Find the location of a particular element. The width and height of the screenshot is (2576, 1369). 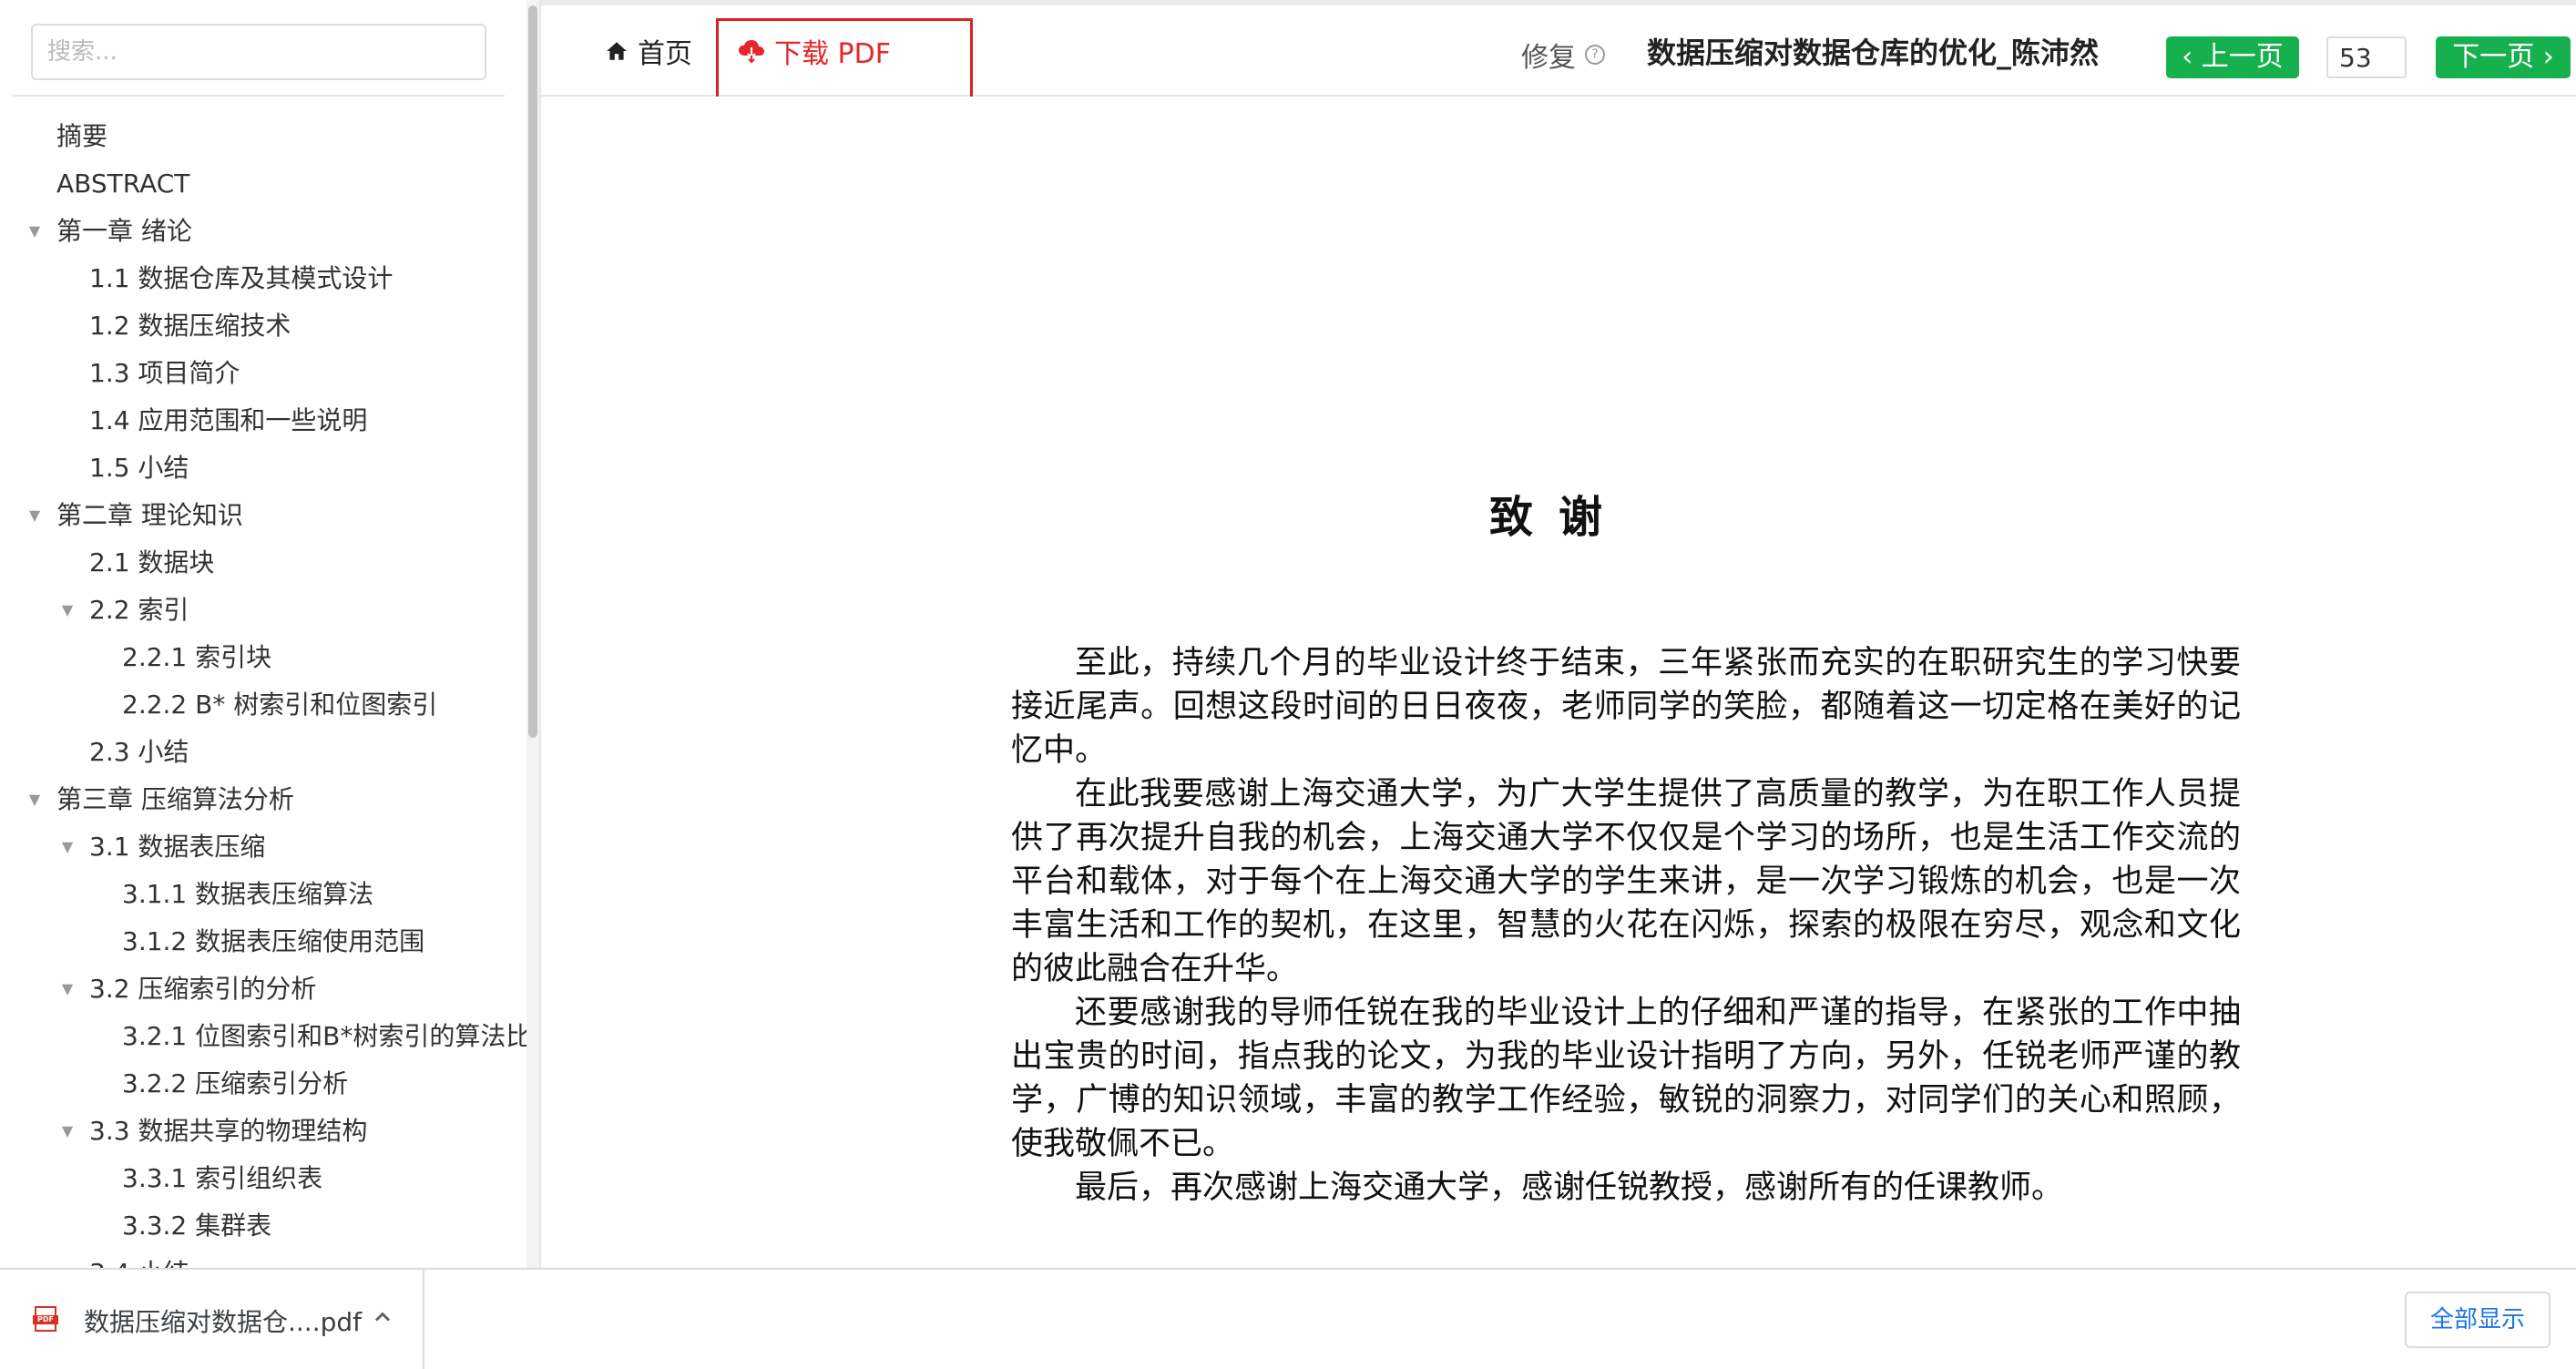

toc-item: ▼ 3.1 数据表压缩 is located at coordinates (265, 847).